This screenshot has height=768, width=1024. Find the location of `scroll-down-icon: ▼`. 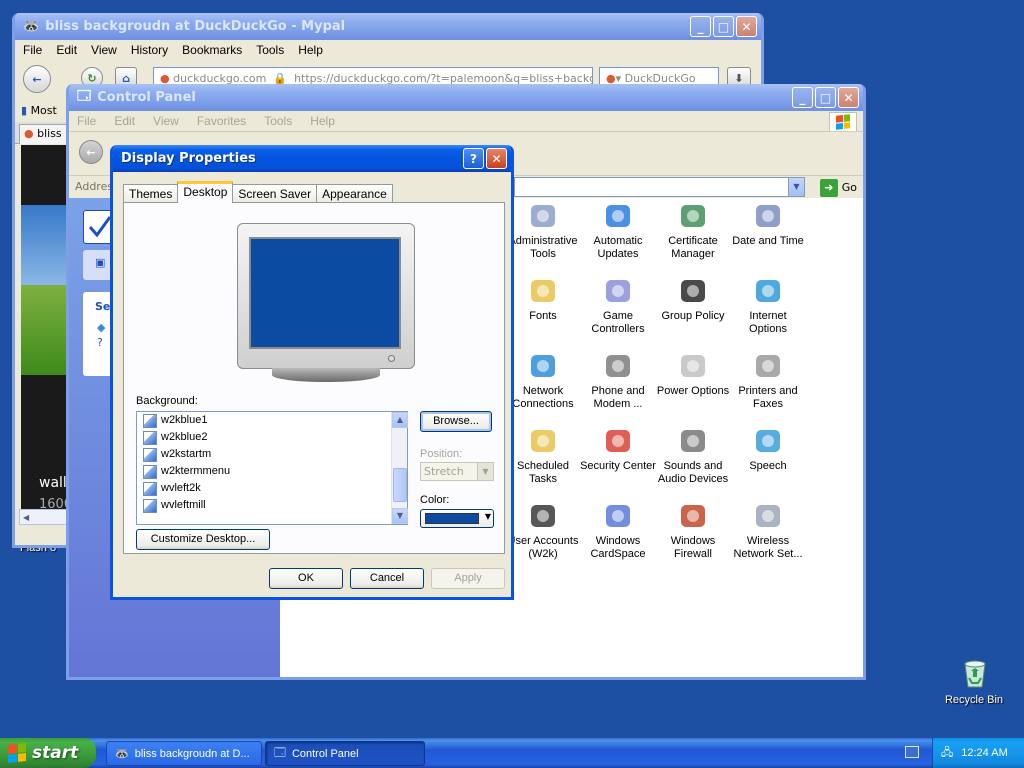

scroll-down-icon: ▼ is located at coordinates (400, 516).